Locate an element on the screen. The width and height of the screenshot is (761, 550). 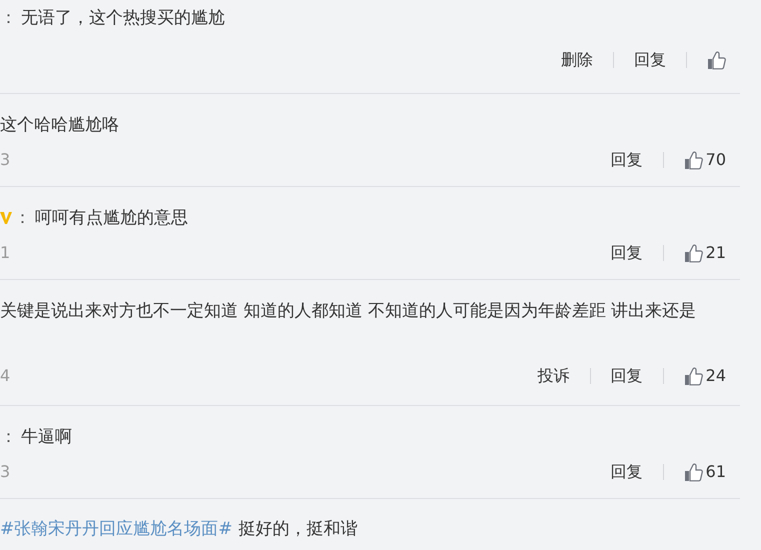
comment-text: 关键是说出来对方也不一定知道 知道的人都知道 不知道的人可能是因为年龄差距 讲出来还是 is located at coordinates (348, 311).